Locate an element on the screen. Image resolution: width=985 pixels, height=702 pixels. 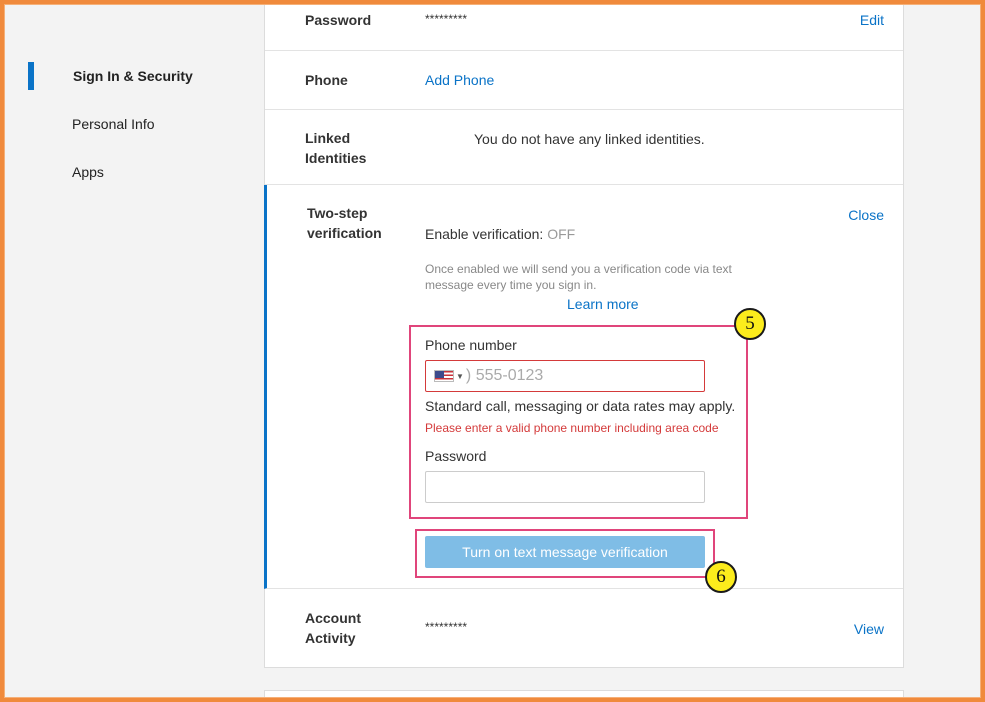
sidebar-item-label: Personal Info is located at coordinates (113, 124).